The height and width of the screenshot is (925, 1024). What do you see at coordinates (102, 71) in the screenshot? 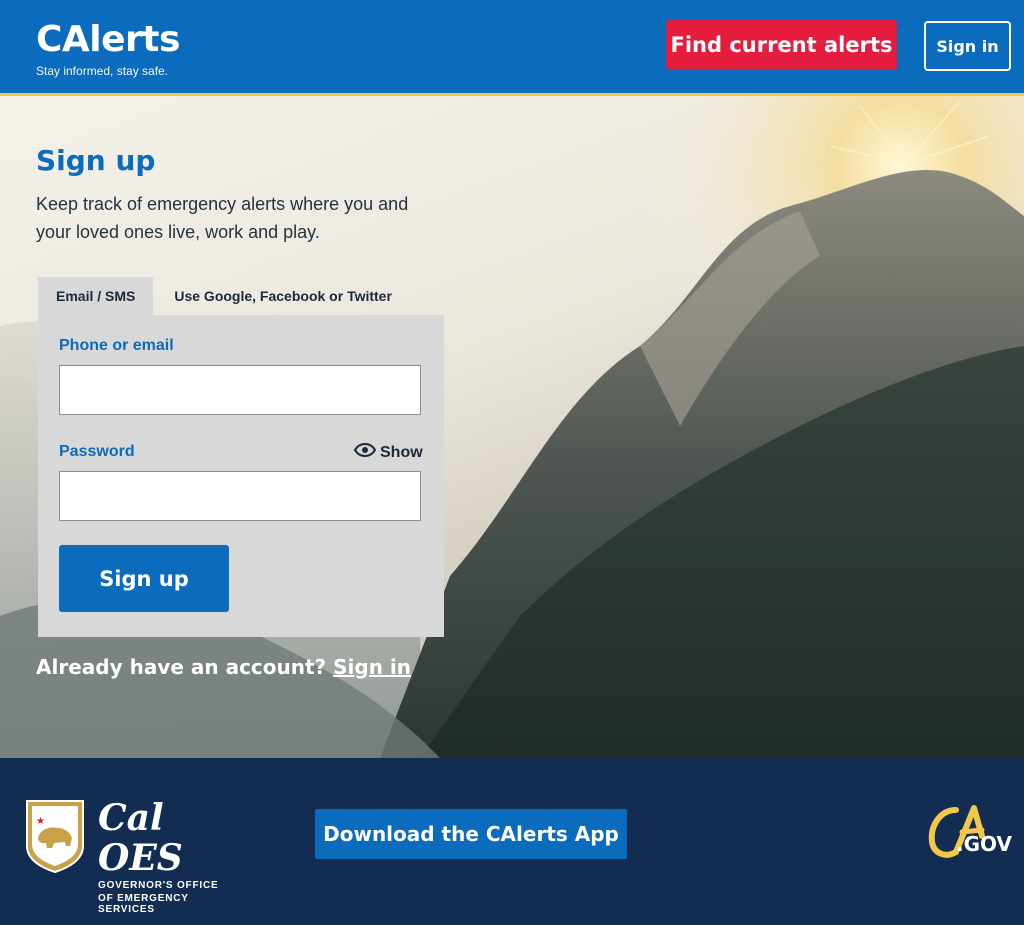
I see `logo-tagline: Stay informed, stay safe.` at bounding box center [102, 71].